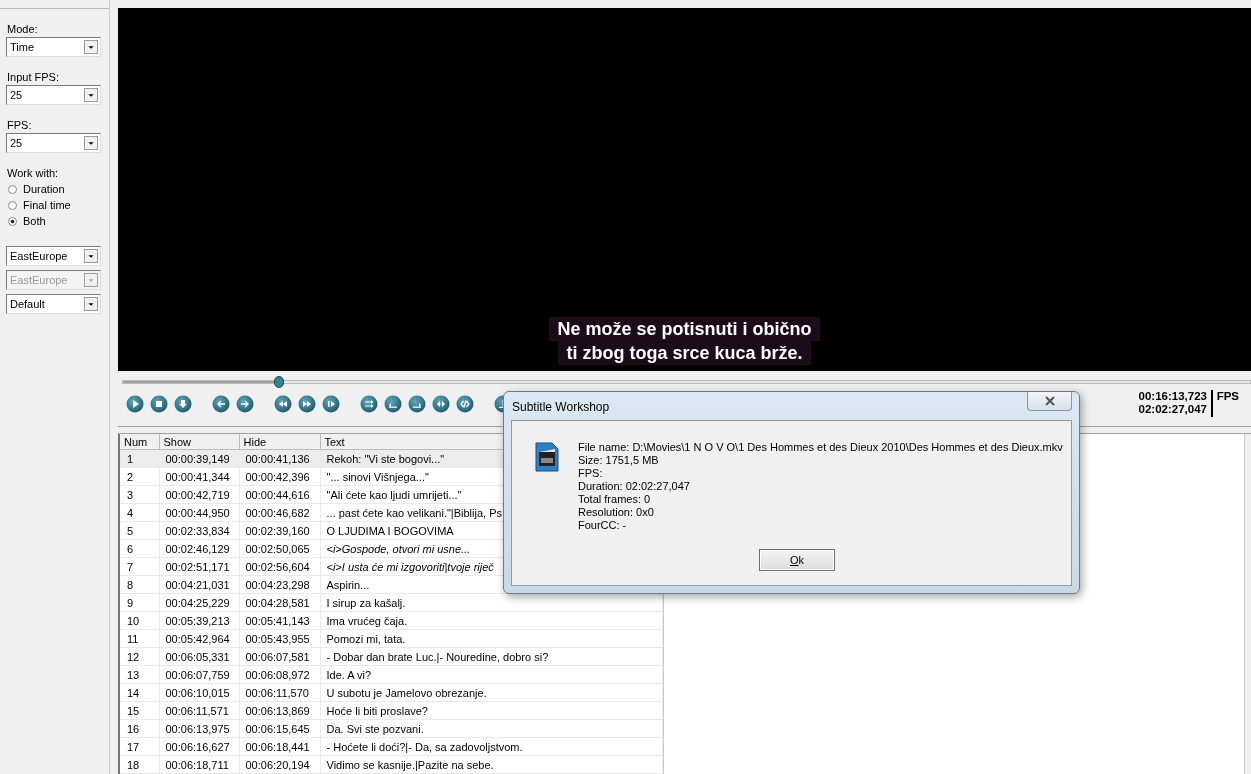  Describe the element at coordinates (139, 728) in the screenshot. I see `table-cell: 16` at that location.